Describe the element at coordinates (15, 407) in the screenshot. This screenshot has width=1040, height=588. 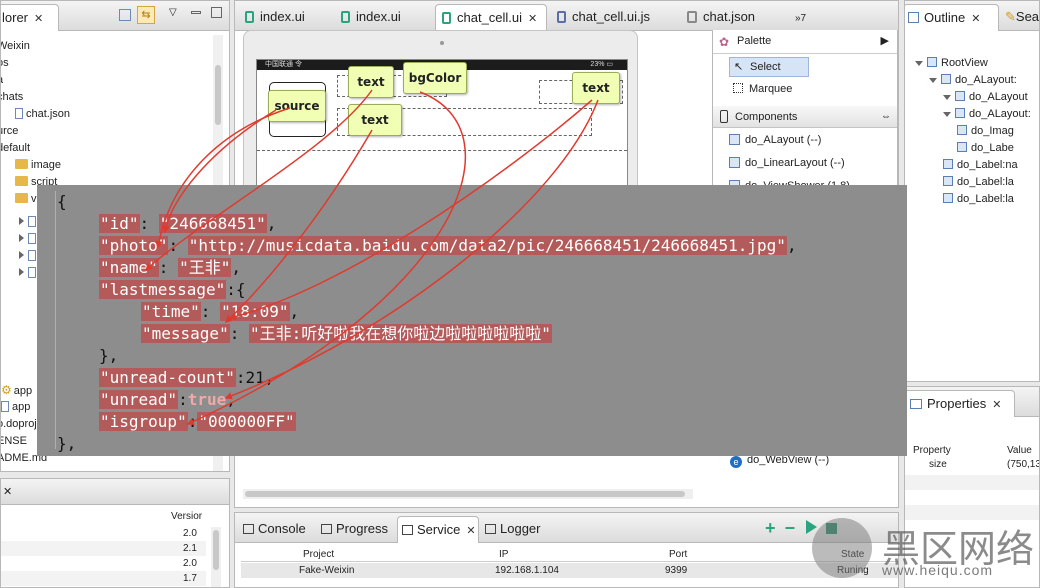
I see `explorer-item: app` at that location.